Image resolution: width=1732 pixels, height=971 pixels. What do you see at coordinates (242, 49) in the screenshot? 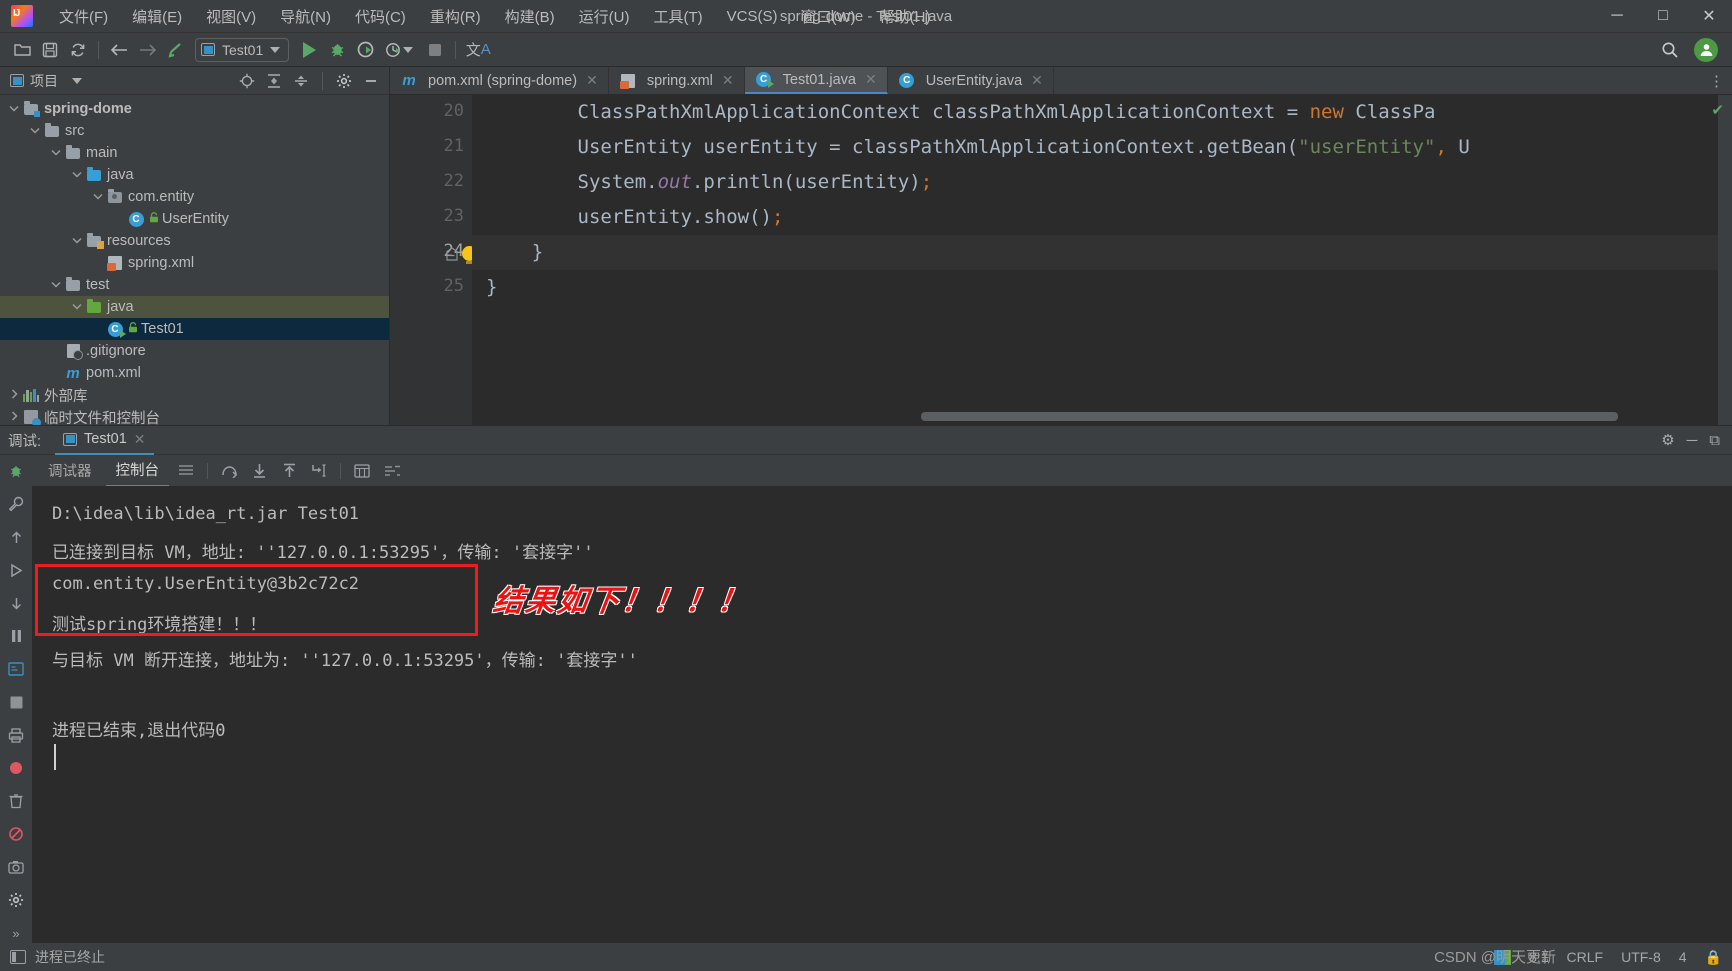
I see `run-configuration-selector: Test01` at bounding box center [242, 49].